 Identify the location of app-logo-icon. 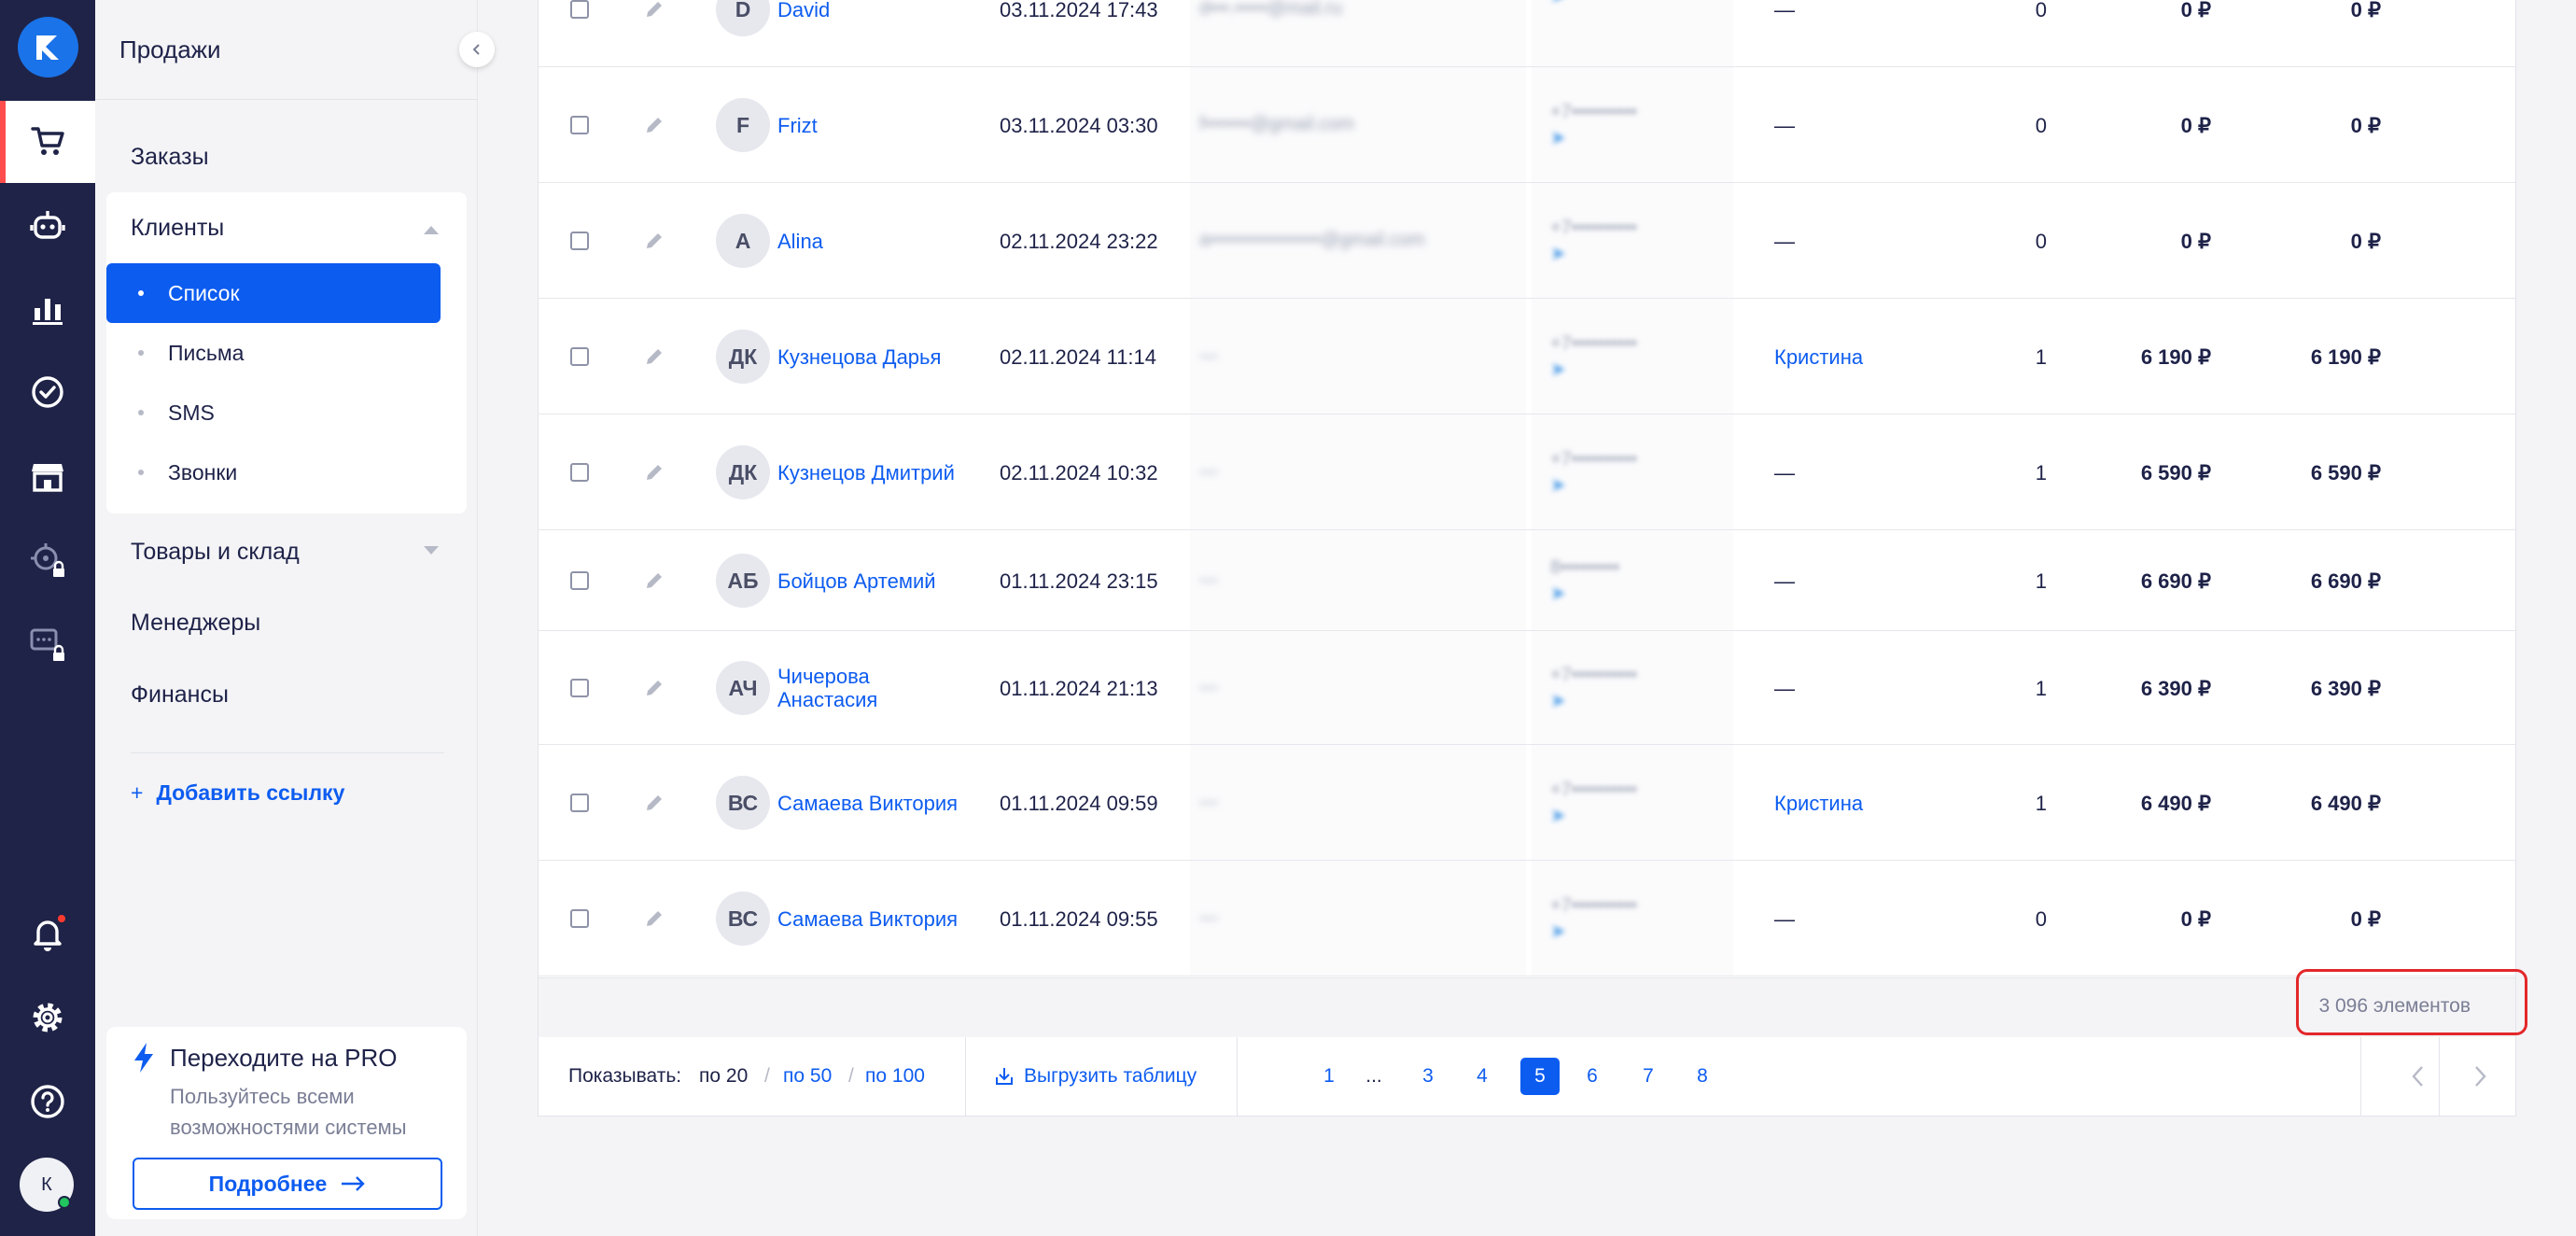
(48, 47).